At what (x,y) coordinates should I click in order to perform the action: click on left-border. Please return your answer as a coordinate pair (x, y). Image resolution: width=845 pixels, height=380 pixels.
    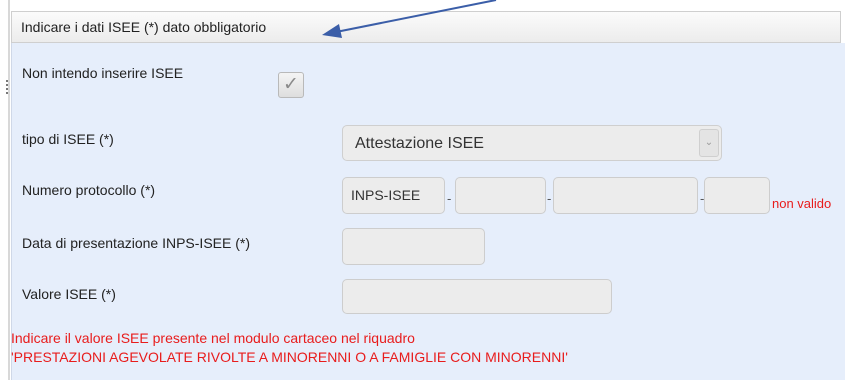
    Looking at the image, I should click on (9, 190).